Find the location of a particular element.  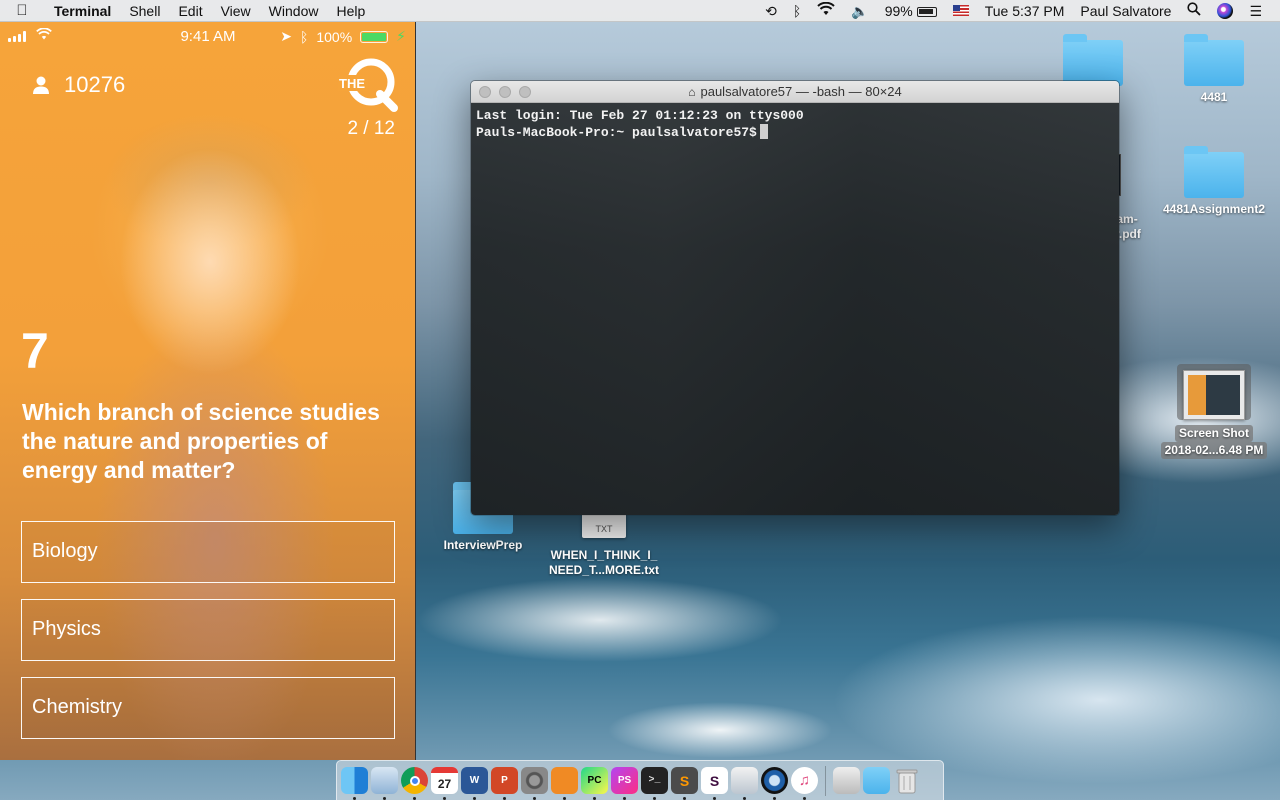

battery-indicator: 99% is located at coordinates (911, 11).